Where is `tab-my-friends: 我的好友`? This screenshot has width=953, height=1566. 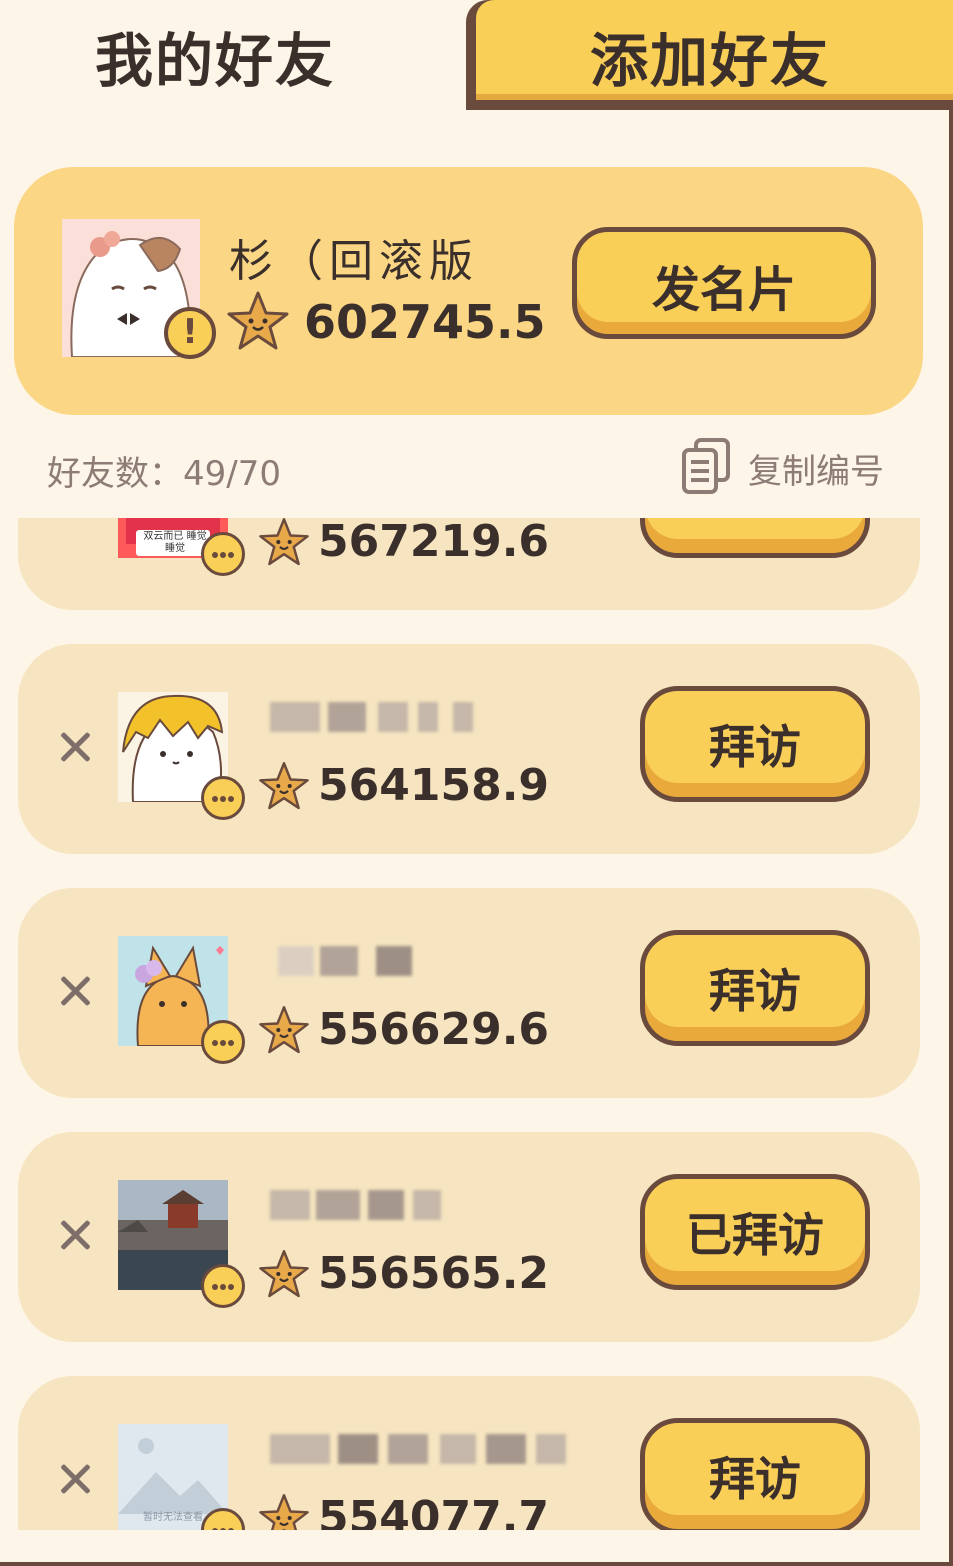 tab-my-friends: 我的好友 is located at coordinates (233, 55).